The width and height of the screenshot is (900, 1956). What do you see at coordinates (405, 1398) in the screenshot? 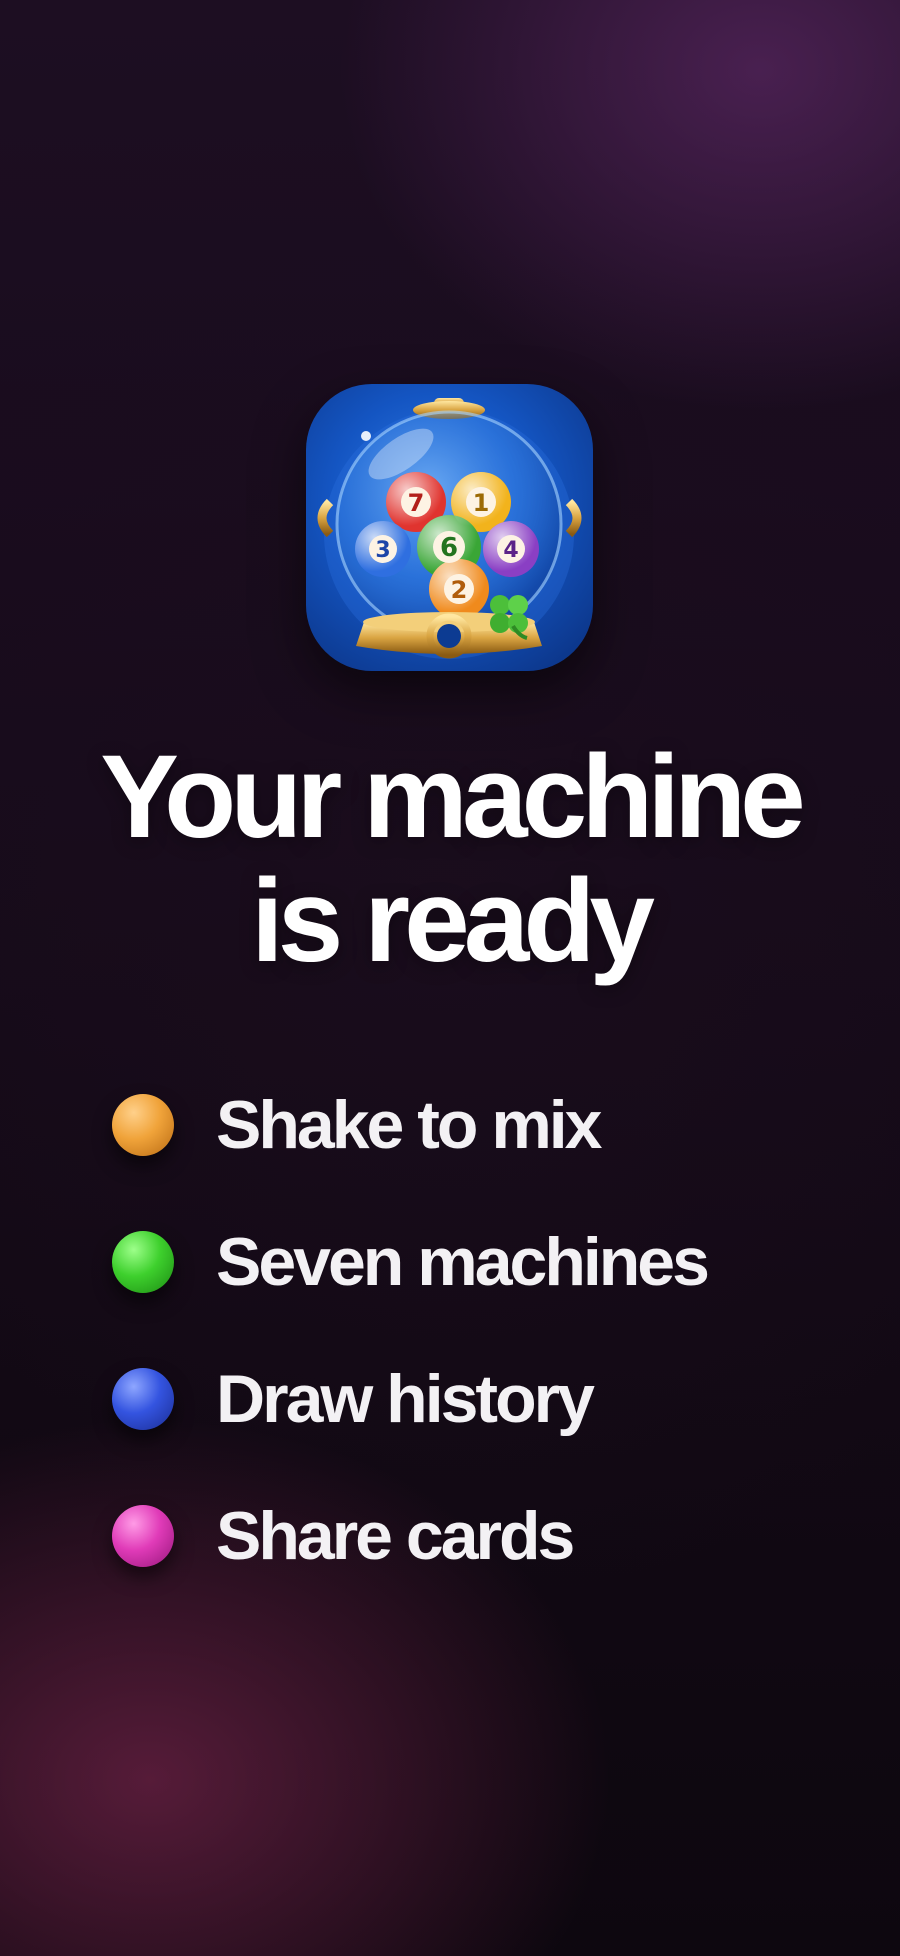
I see `feature-label: Draw history` at bounding box center [405, 1398].